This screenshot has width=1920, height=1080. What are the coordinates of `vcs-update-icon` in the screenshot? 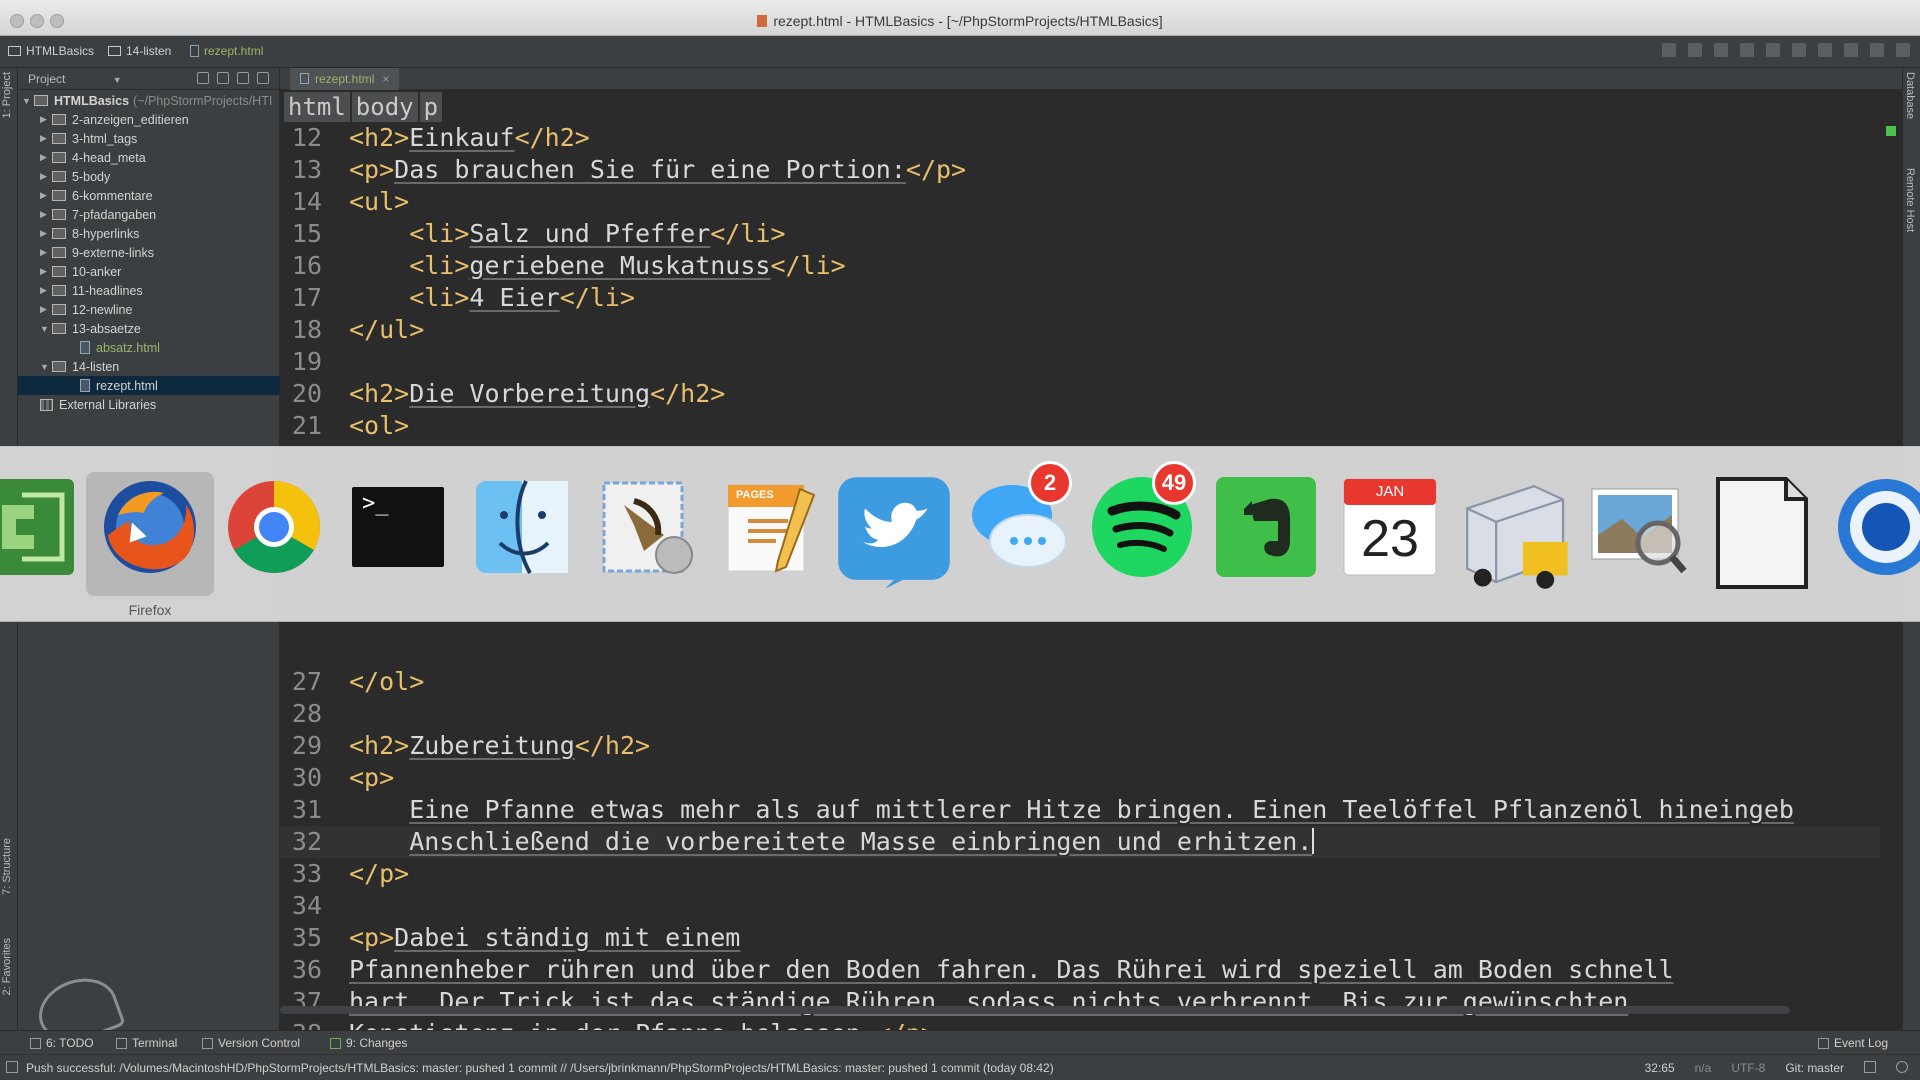 It's located at (1799, 50).